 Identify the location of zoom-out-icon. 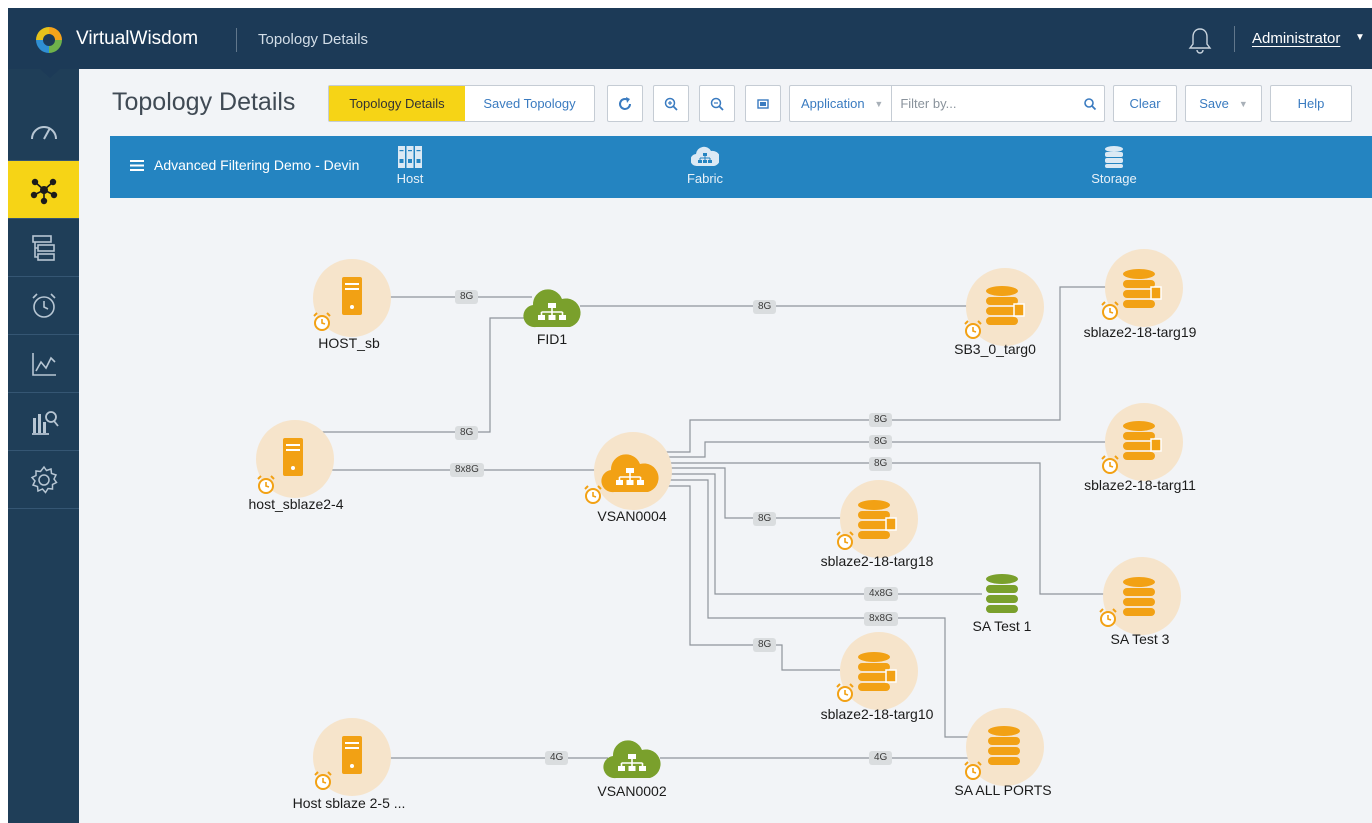
(717, 104).